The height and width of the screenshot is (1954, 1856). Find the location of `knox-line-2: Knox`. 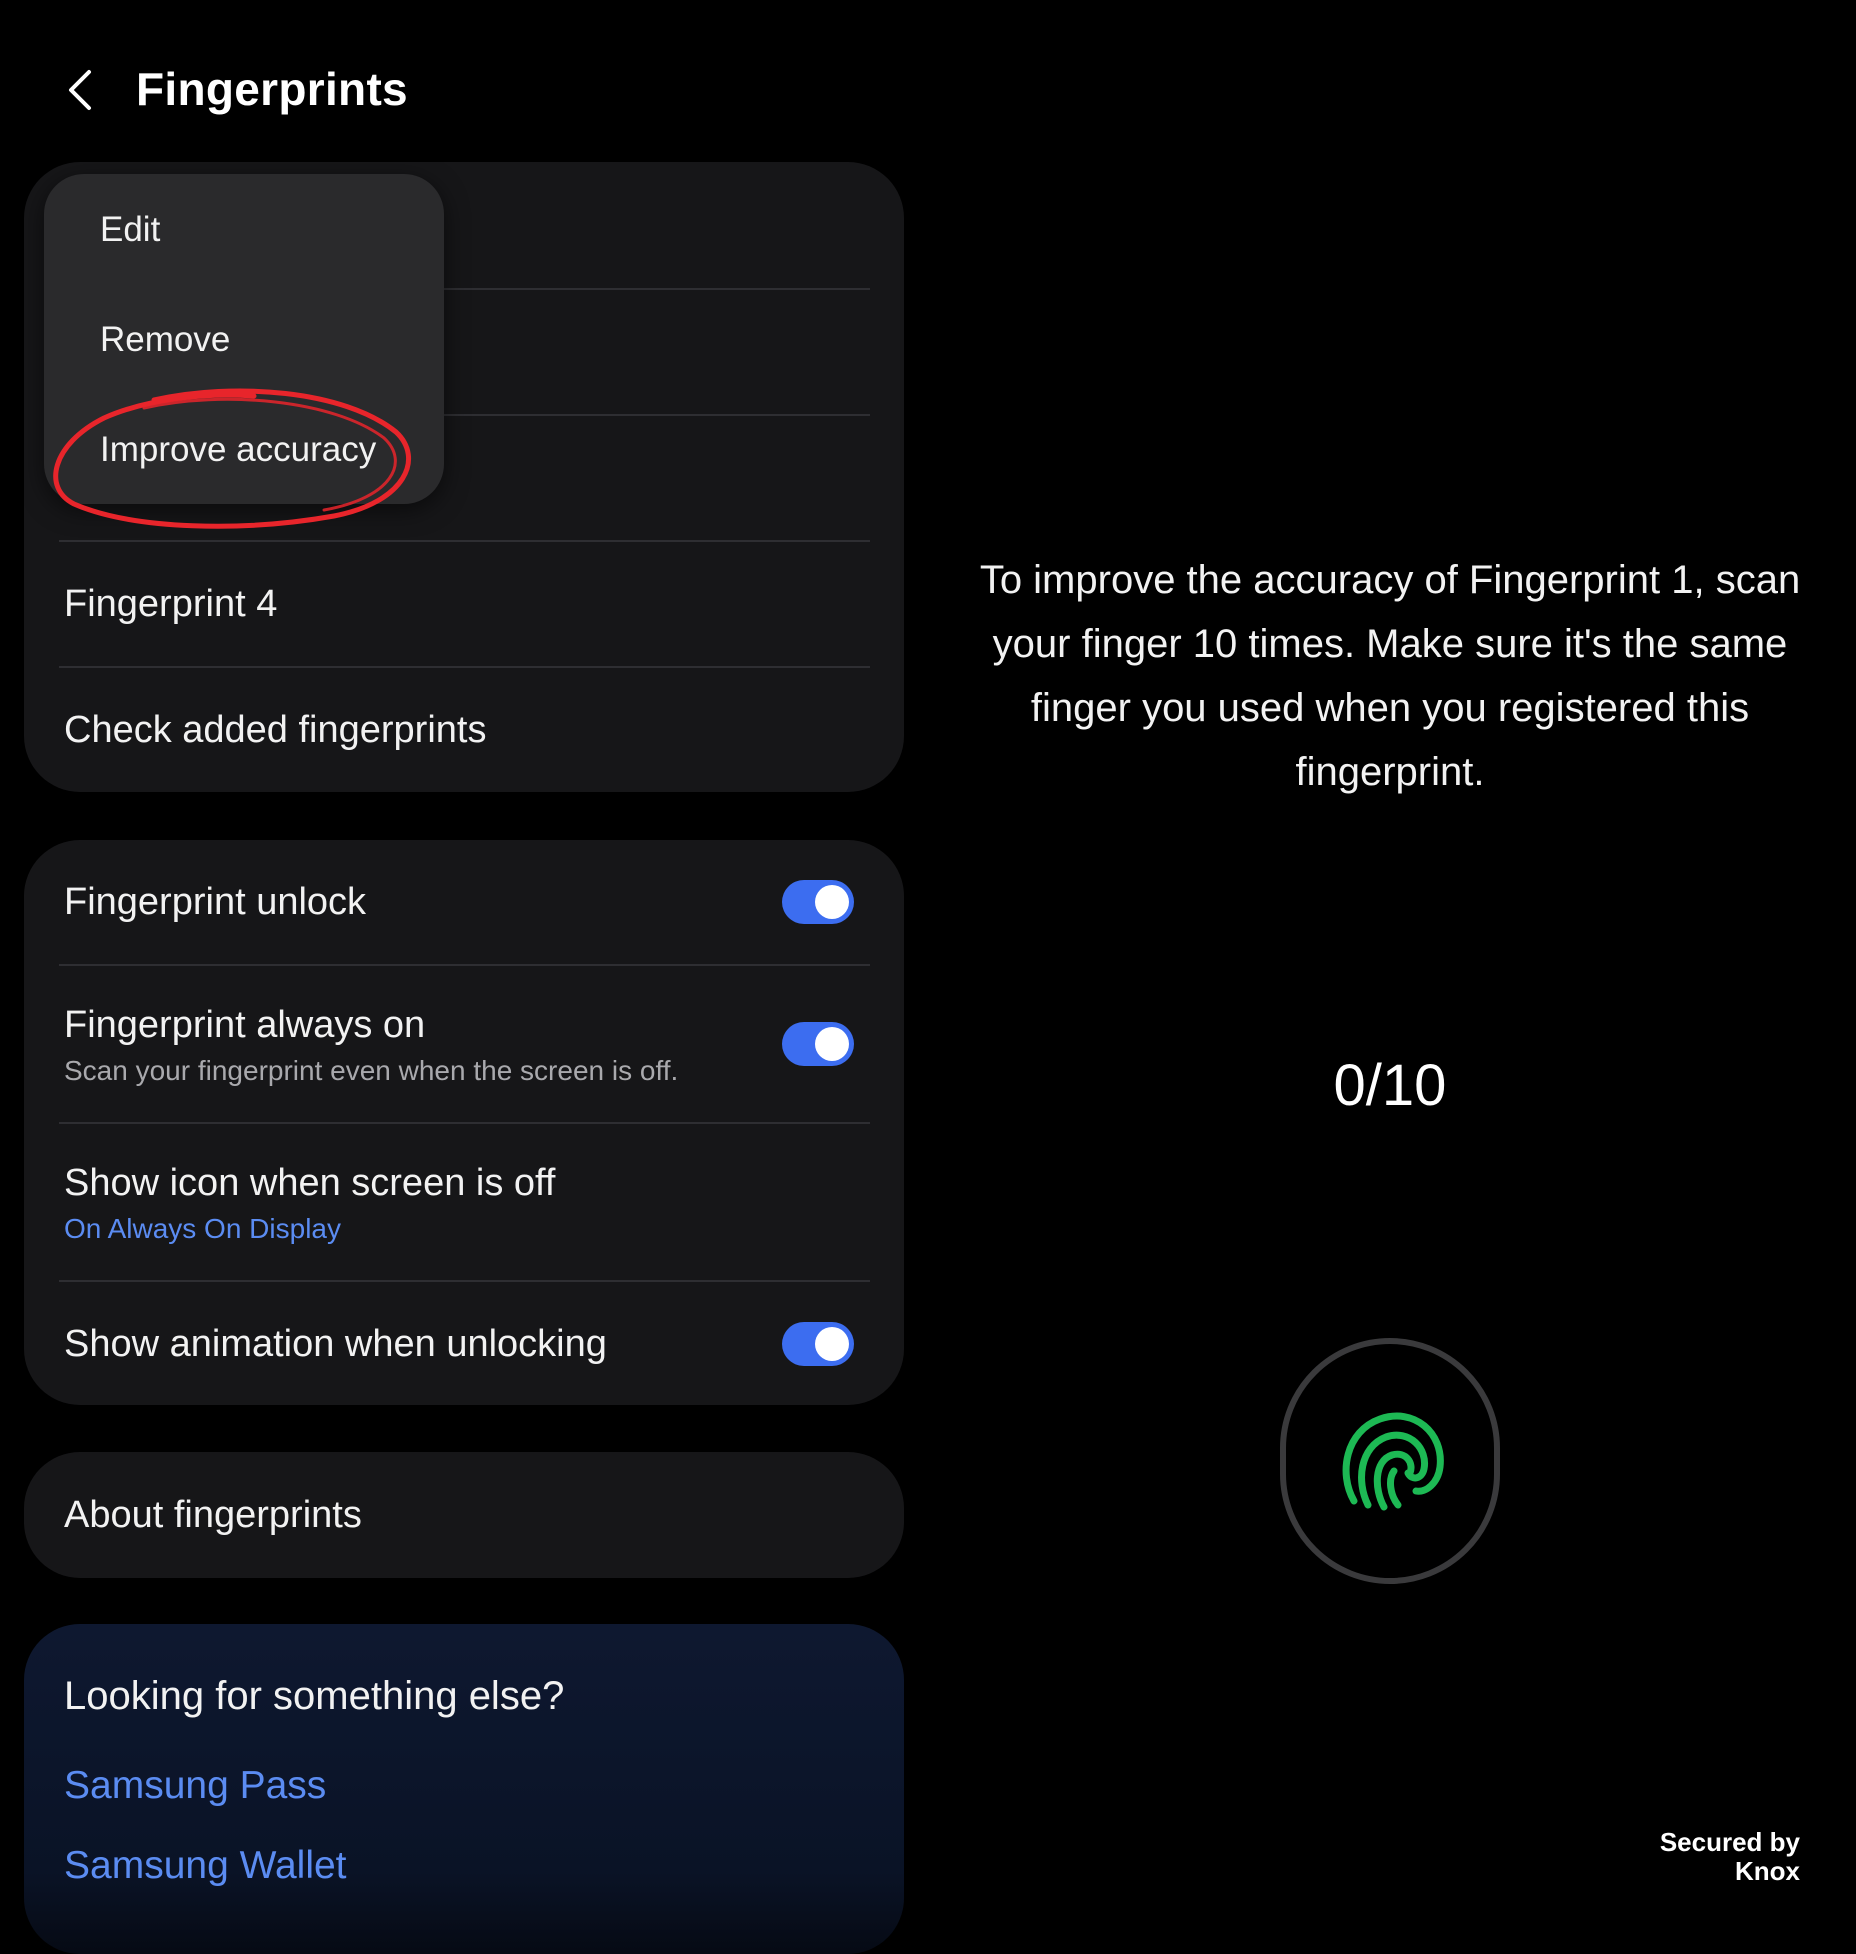

knox-line-2: Knox is located at coordinates (1767, 1871).